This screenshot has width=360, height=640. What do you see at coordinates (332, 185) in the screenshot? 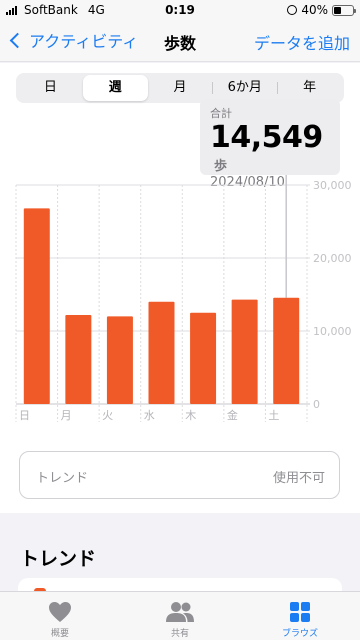
I see `y-tick-label: 30,000` at bounding box center [332, 185].